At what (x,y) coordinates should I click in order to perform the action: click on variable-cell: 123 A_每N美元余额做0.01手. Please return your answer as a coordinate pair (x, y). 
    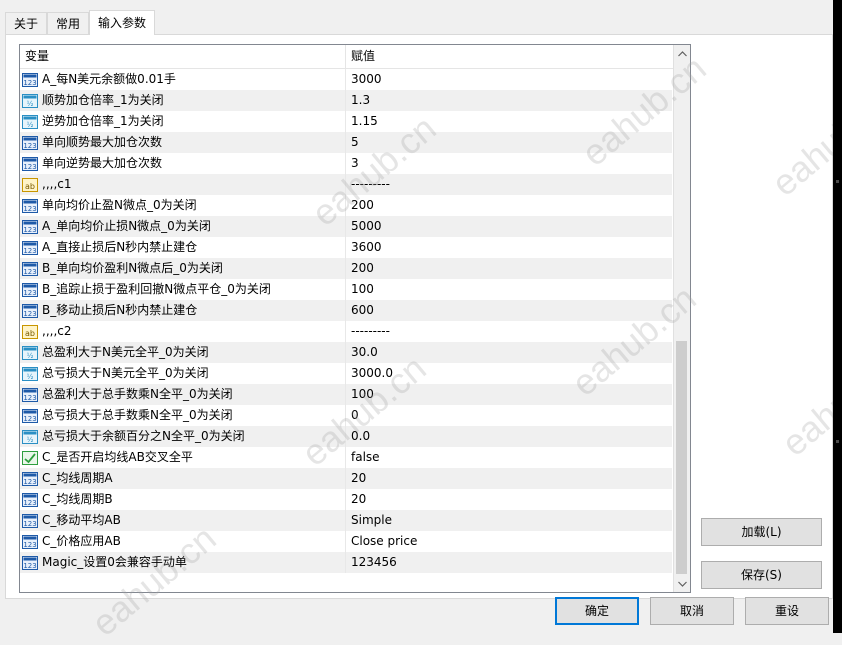
    Looking at the image, I should click on (183, 79).